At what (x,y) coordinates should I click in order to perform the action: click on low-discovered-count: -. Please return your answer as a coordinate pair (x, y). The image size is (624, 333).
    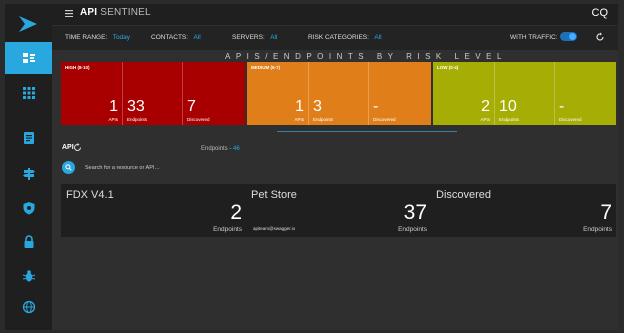
    Looking at the image, I should click on (562, 106).